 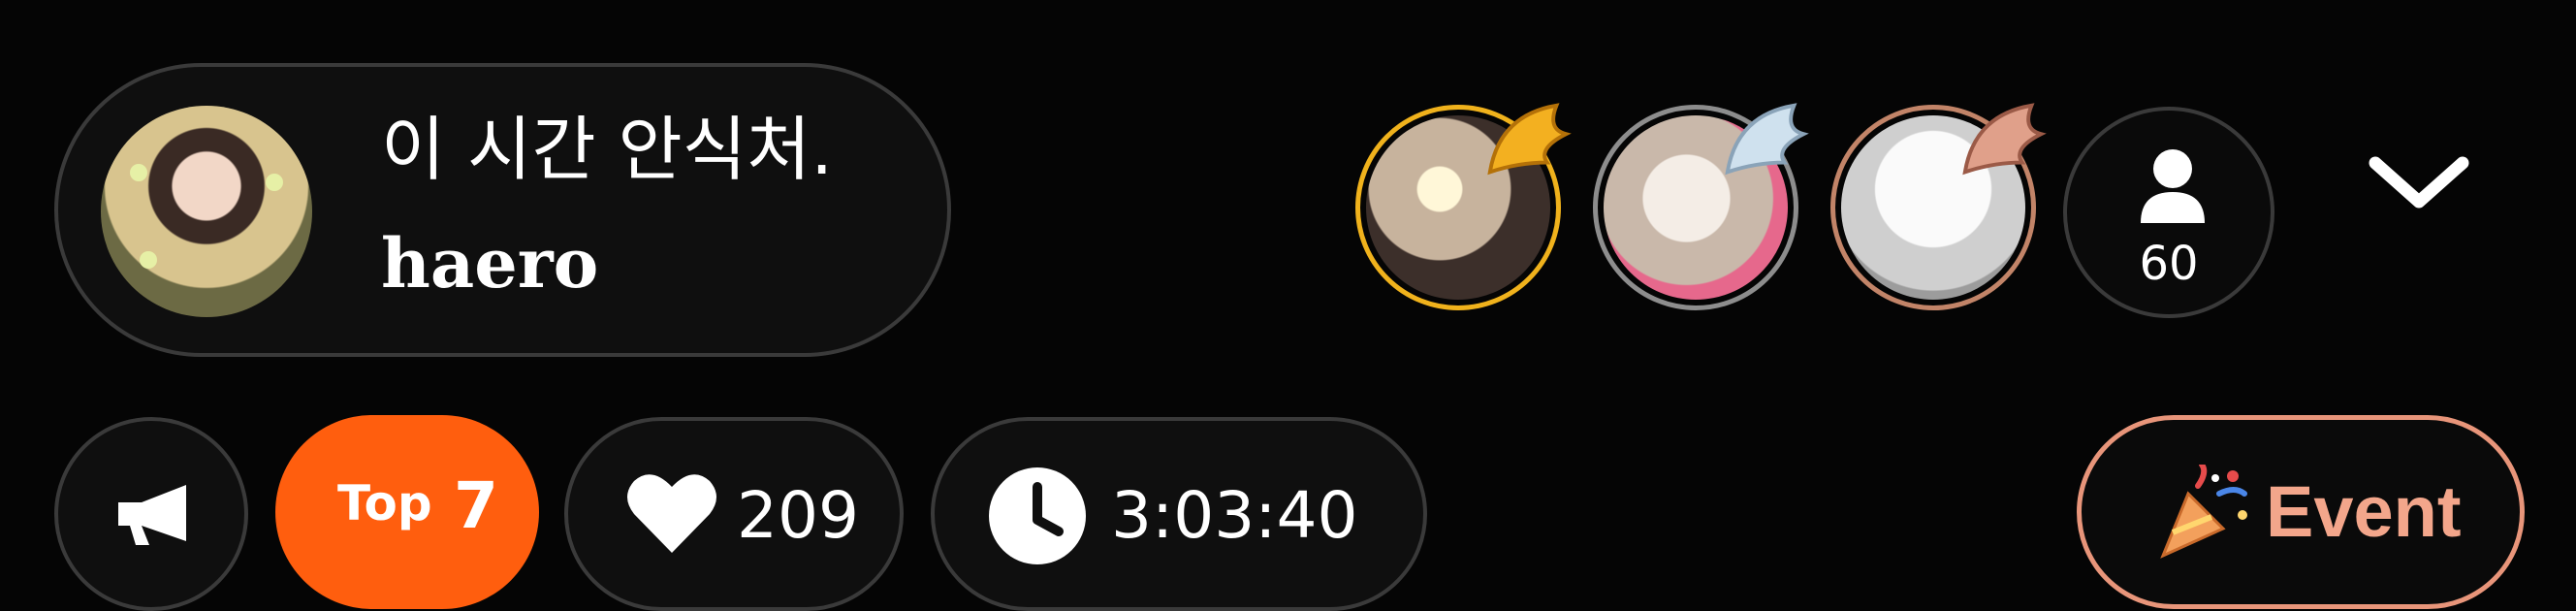 I want to click on event-button: Event, so click(x=2301, y=512).